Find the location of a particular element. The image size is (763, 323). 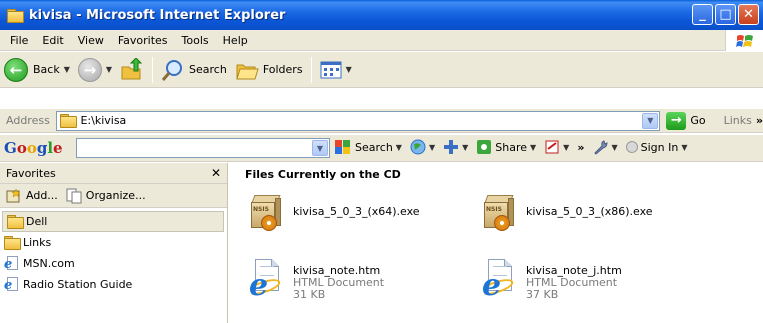

address-input: E:\kivisa ▼ is located at coordinates (358, 120).